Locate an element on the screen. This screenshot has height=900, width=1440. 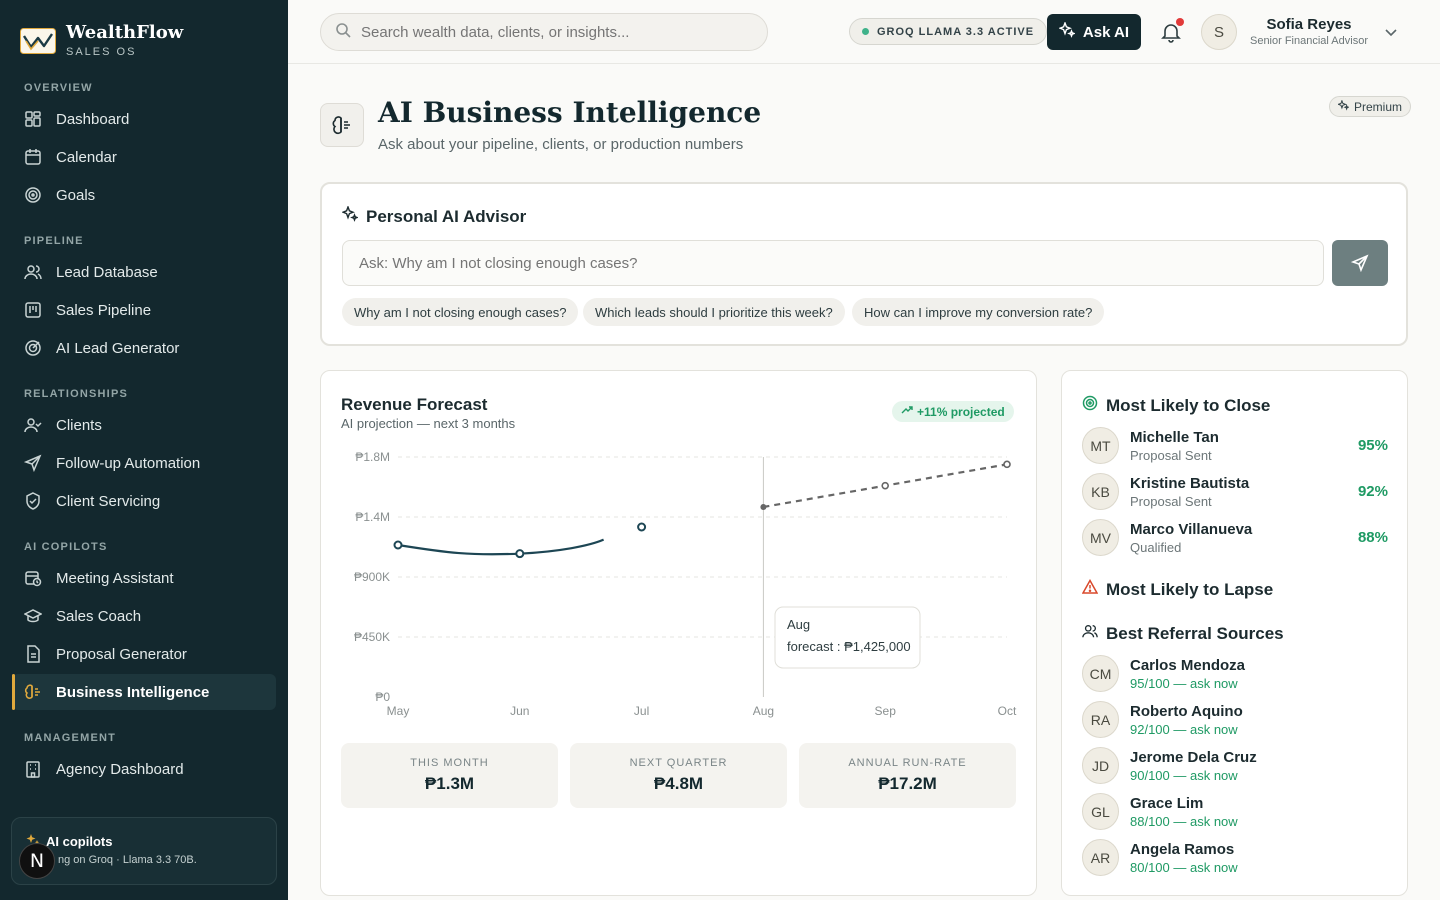
x-tick-label: Aug is located at coordinates (763, 711).